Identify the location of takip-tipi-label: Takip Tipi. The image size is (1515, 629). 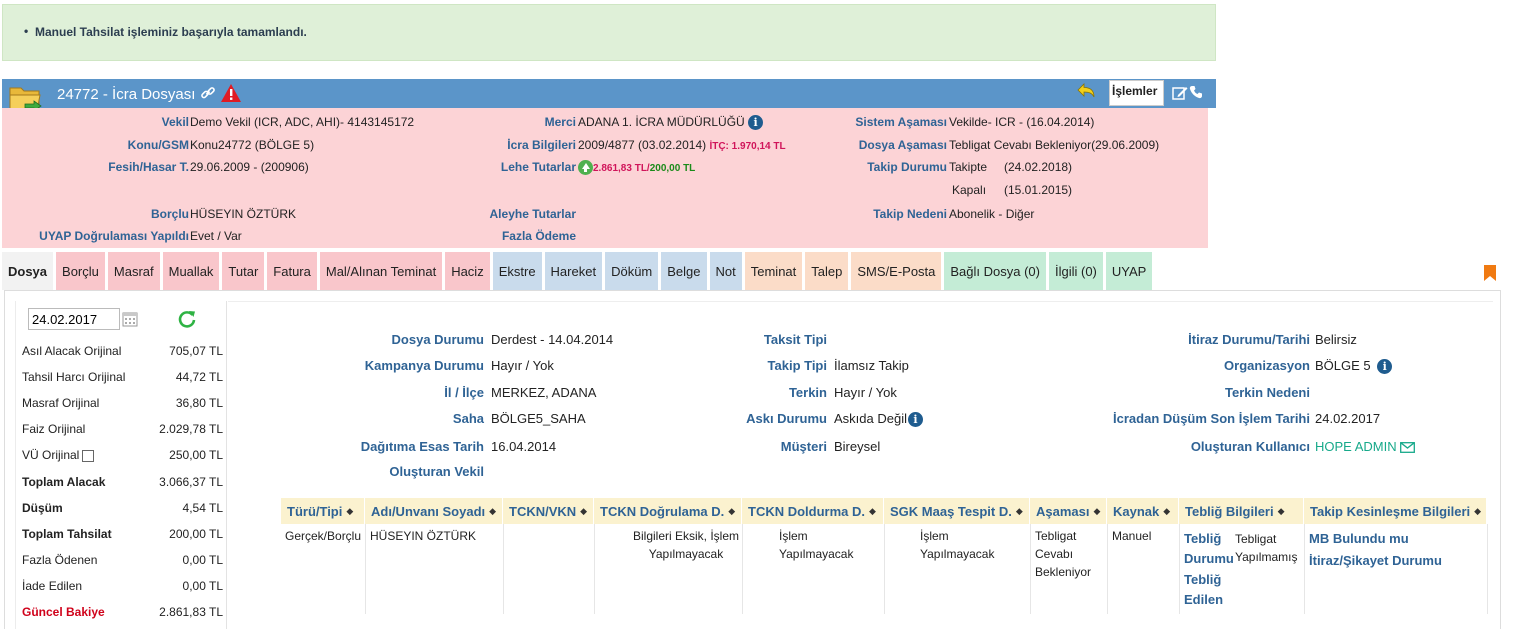
(797, 365).